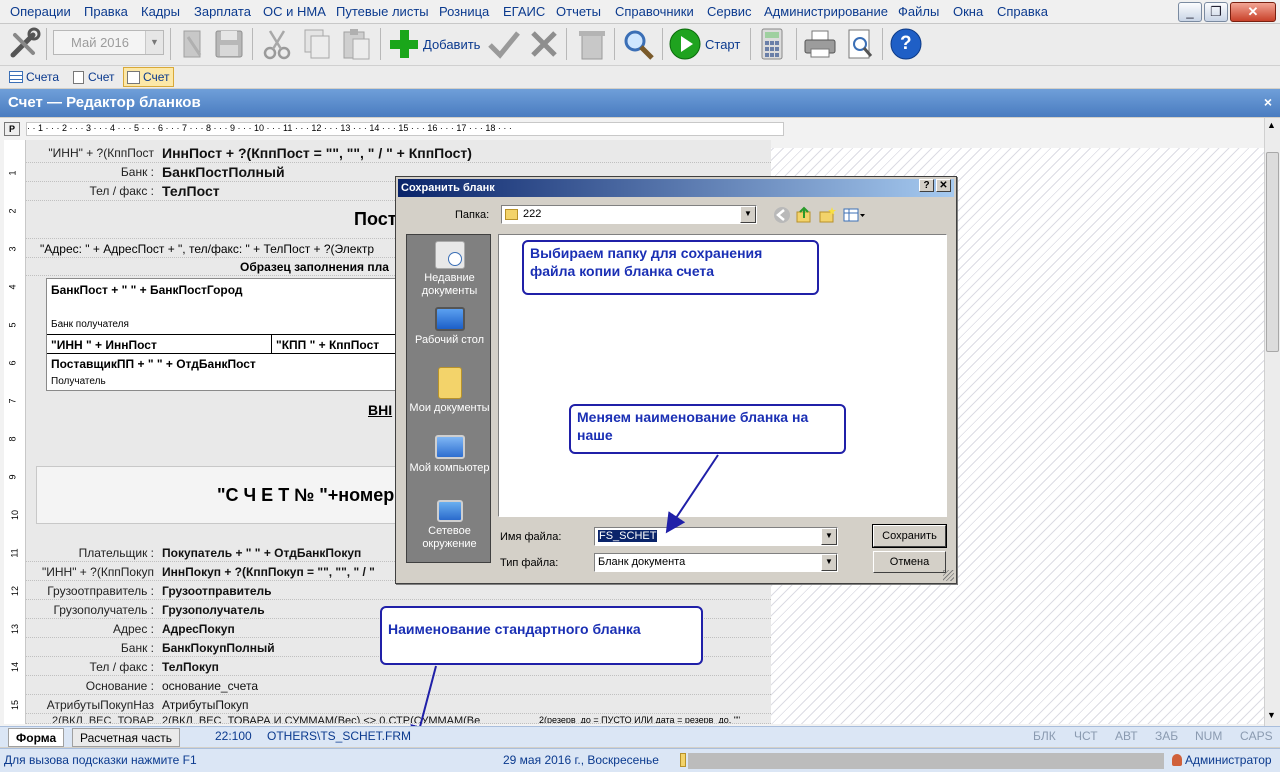 The image size is (1280, 772). What do you see at coordinates (968, 11) in the screenshot?
I see `menu-windows: Окна` at bounding box center [968, 11].